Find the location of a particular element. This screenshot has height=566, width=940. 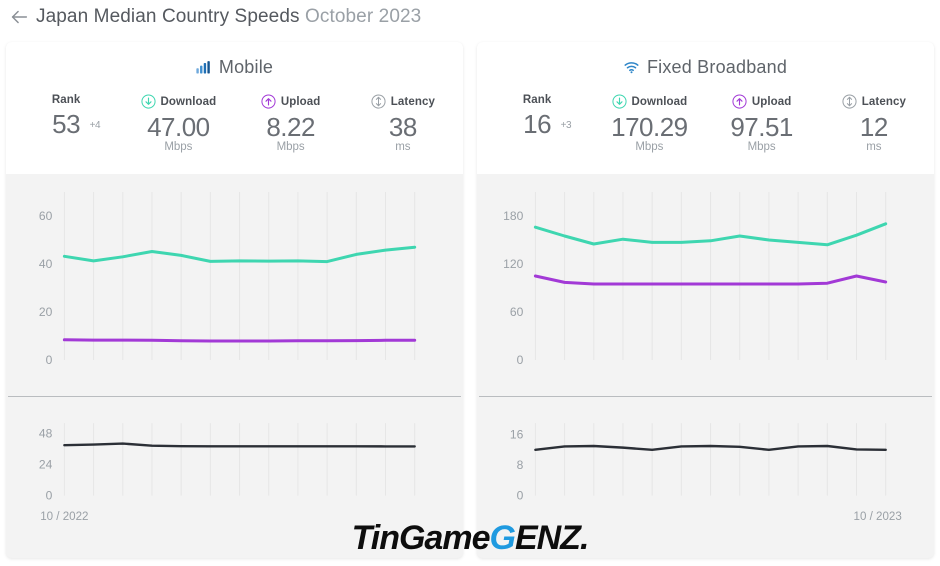

metric-upload: Upload 8.22 Mbps is located at coordinates (291, 123).